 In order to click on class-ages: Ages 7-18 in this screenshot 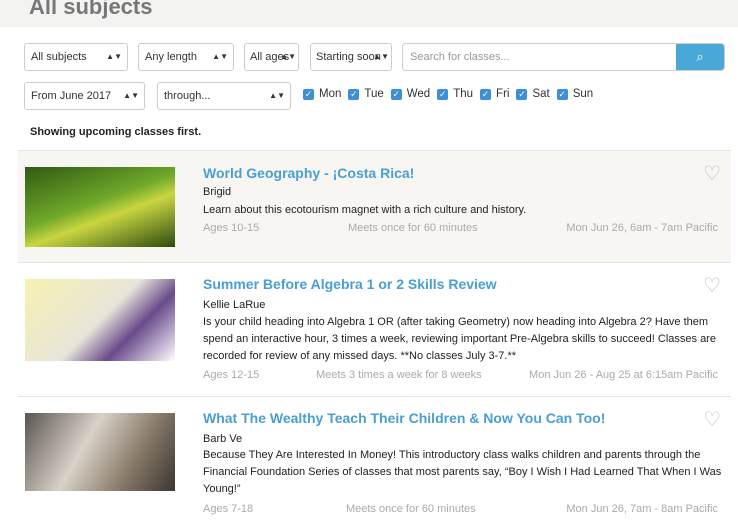, I will do `click(228, 509)`.